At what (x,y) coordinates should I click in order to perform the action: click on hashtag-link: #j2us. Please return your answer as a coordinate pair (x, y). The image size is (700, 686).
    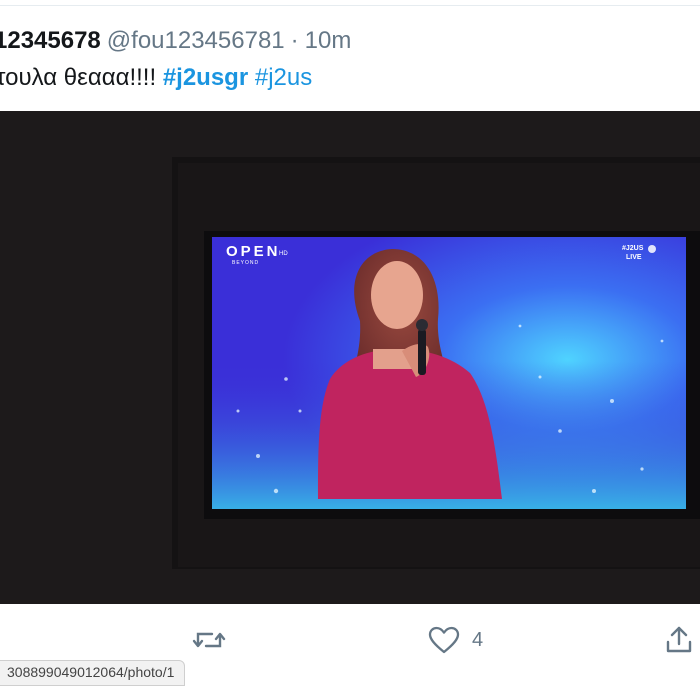
    Looking at the image, I should click on (283, 77).